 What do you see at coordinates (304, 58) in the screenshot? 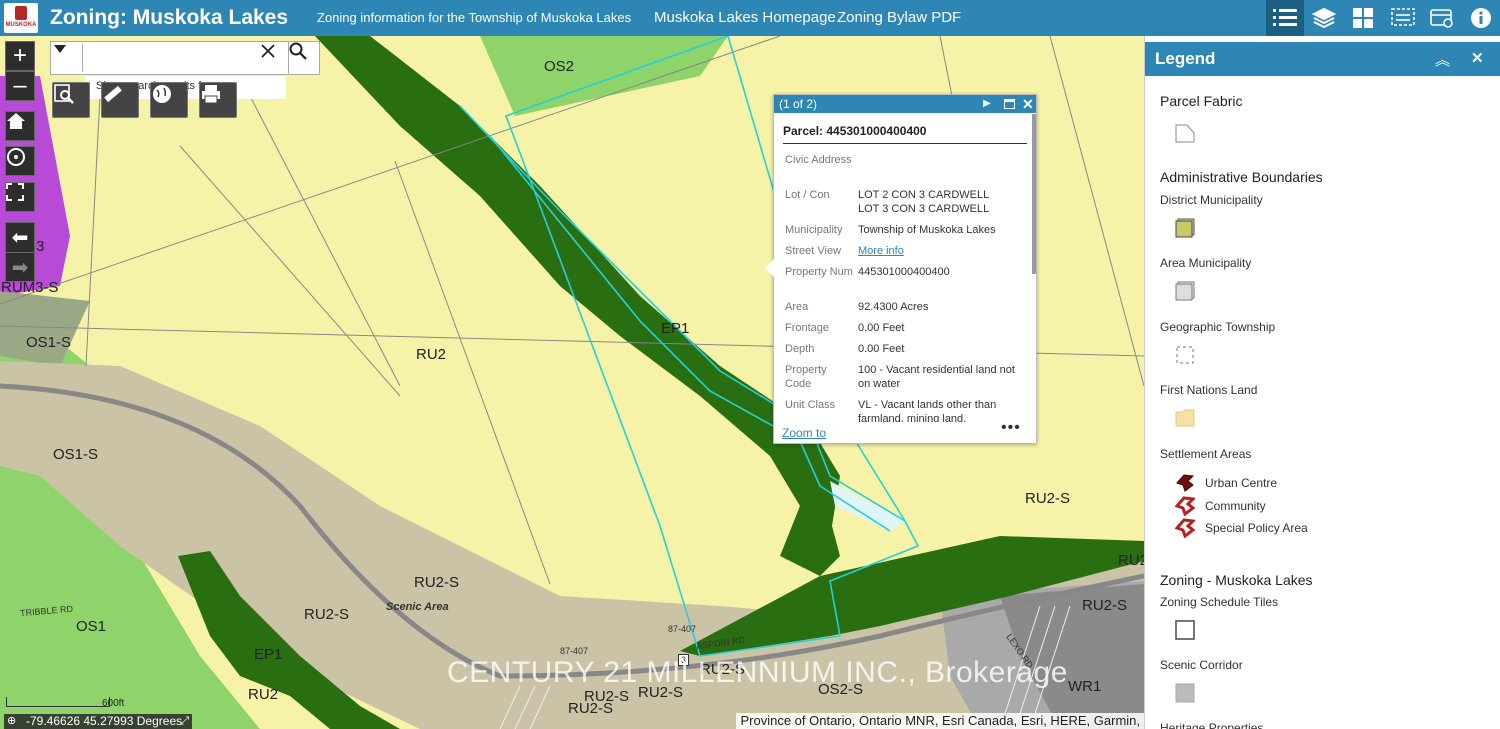
I see `search-icon` at bounding box center [304, 58].